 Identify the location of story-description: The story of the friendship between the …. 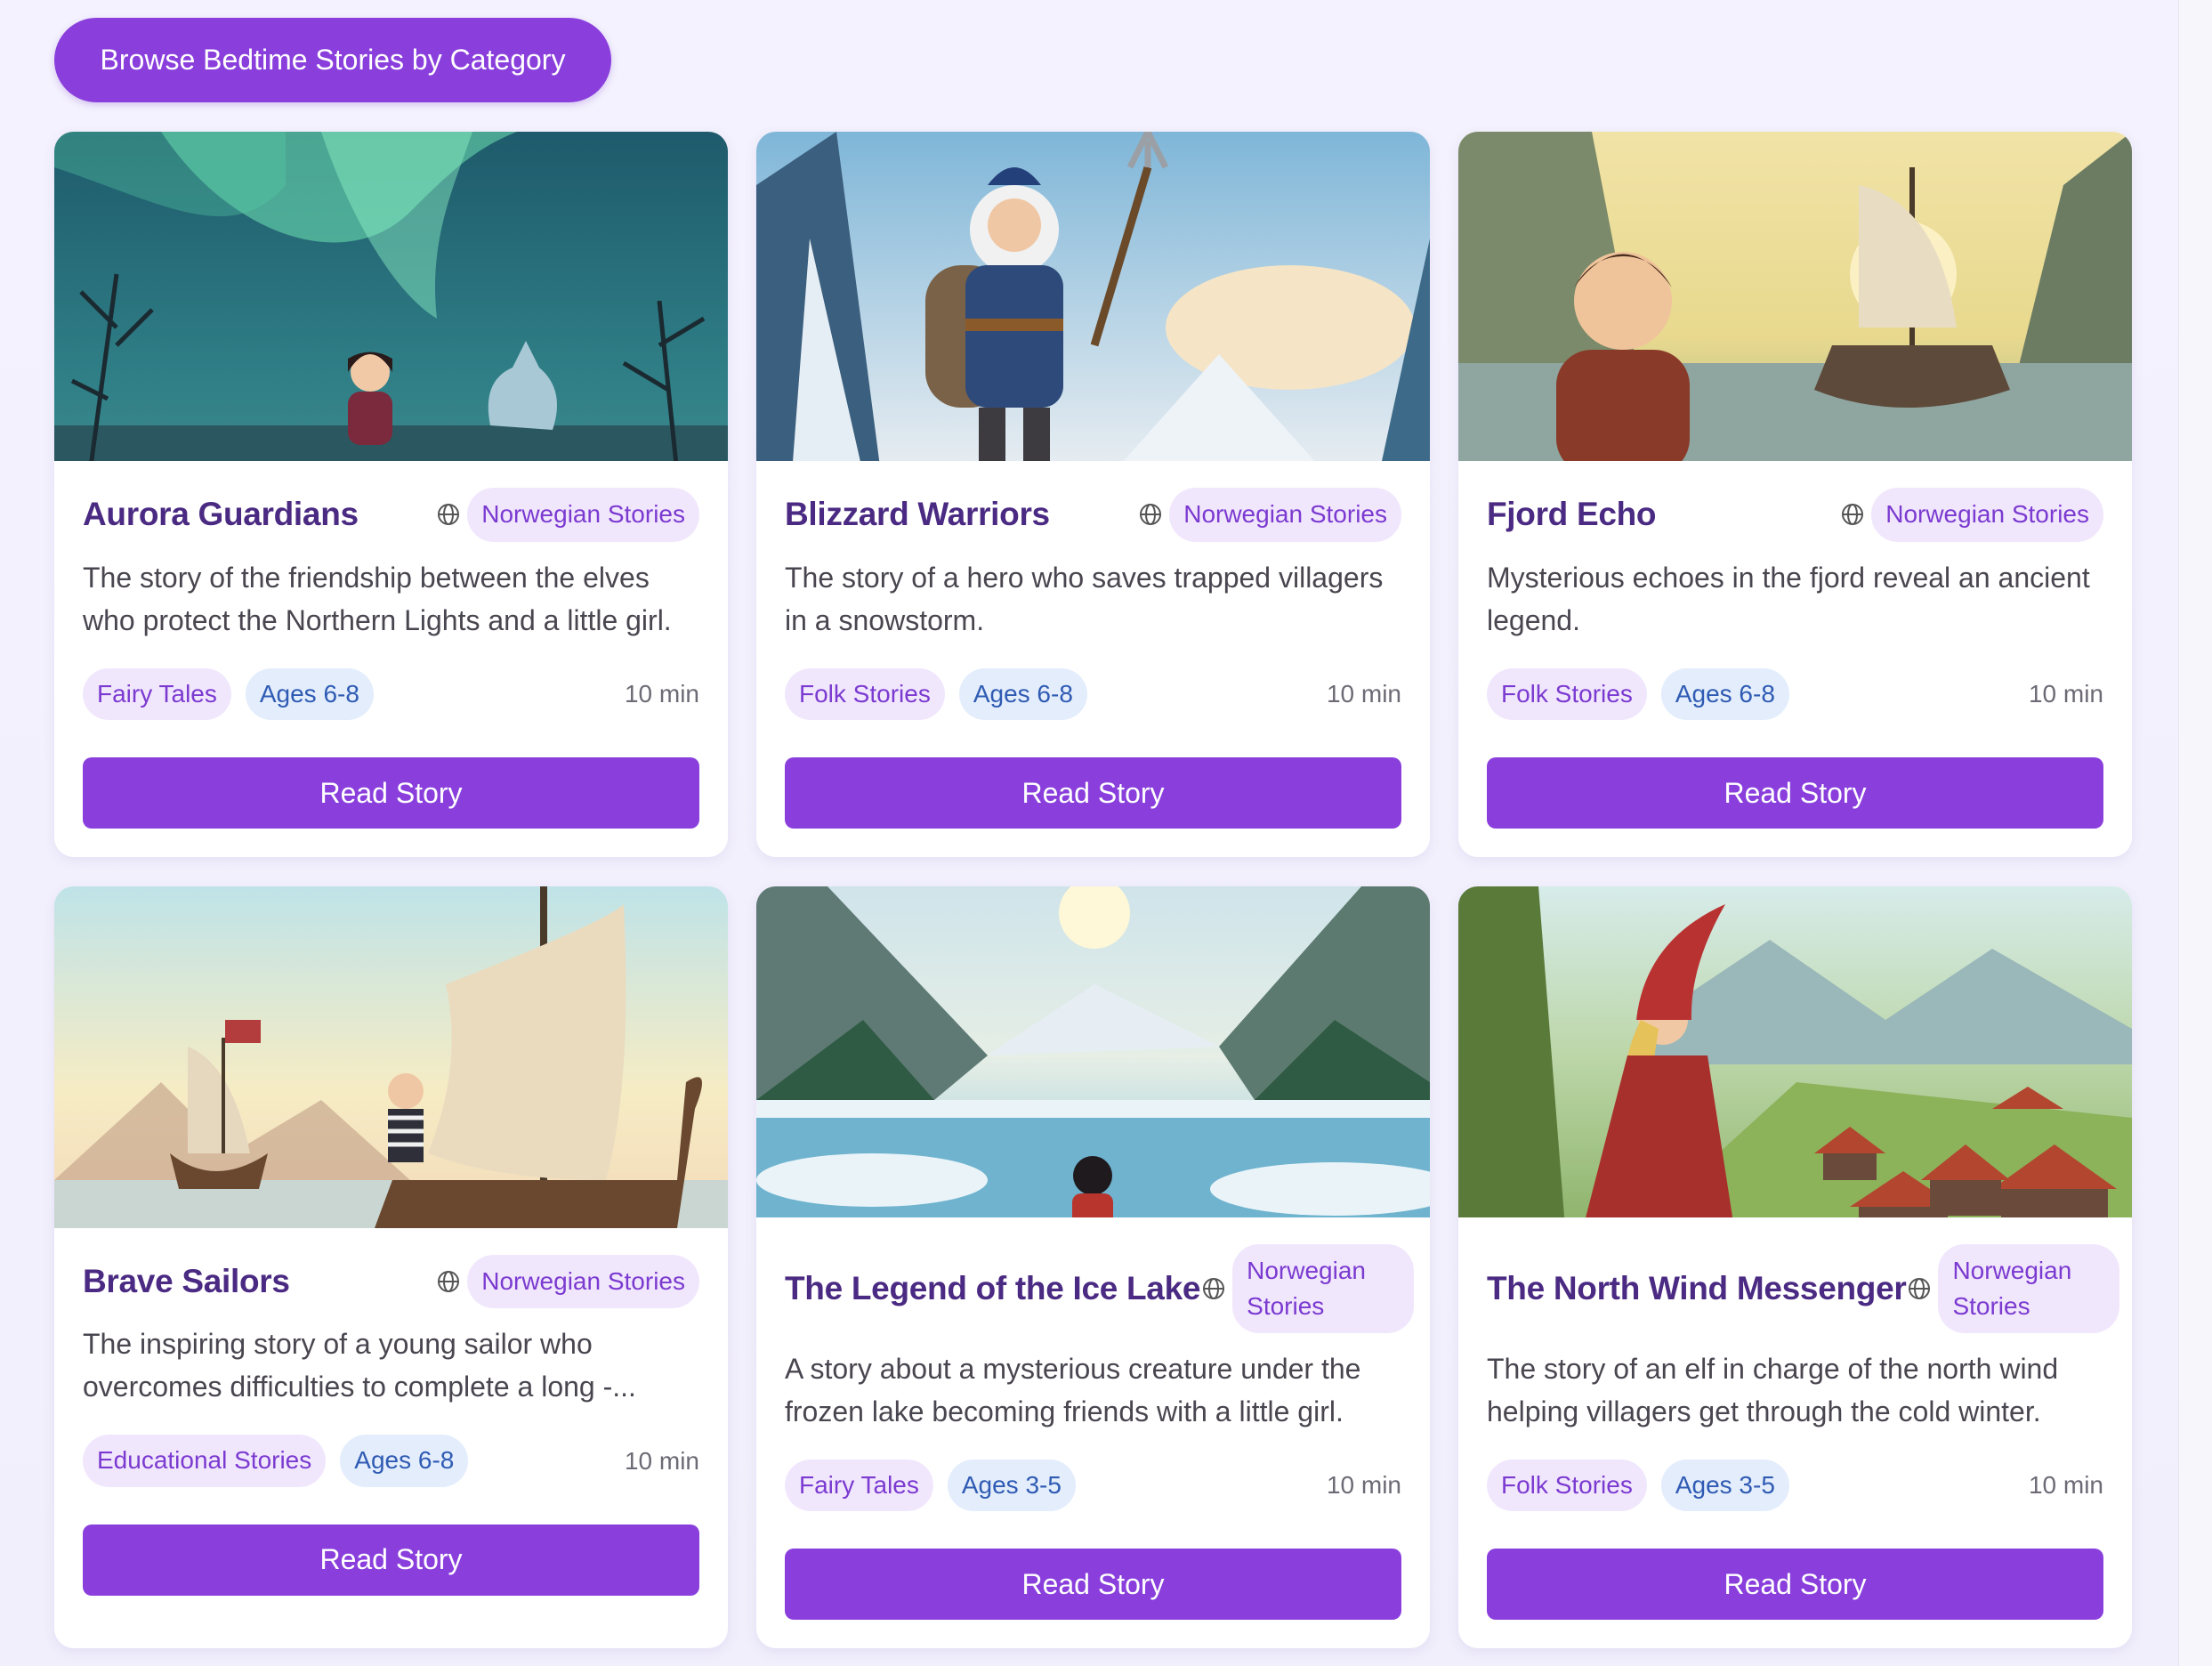
(378, 598).